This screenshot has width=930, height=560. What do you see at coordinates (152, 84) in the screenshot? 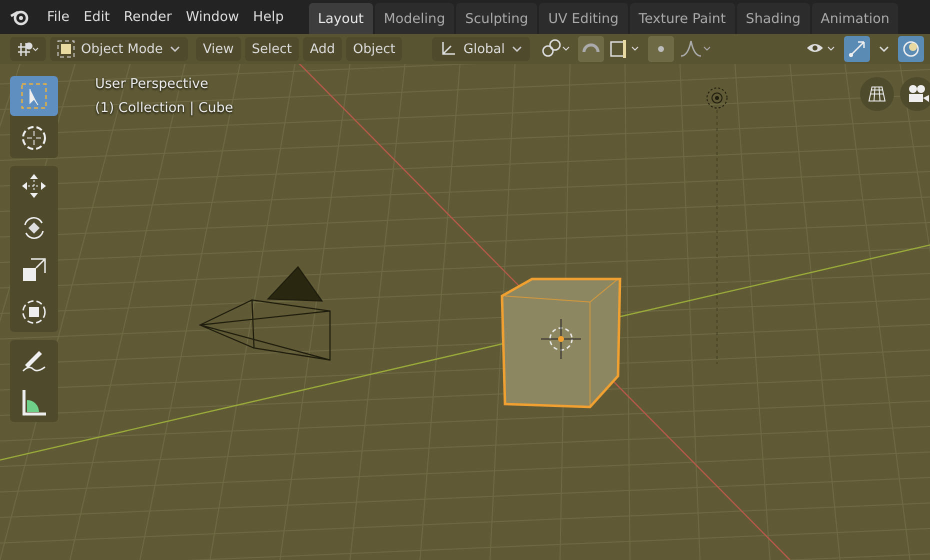
I see `view-name-label: User Perspective` at bounding box center [152, 84].